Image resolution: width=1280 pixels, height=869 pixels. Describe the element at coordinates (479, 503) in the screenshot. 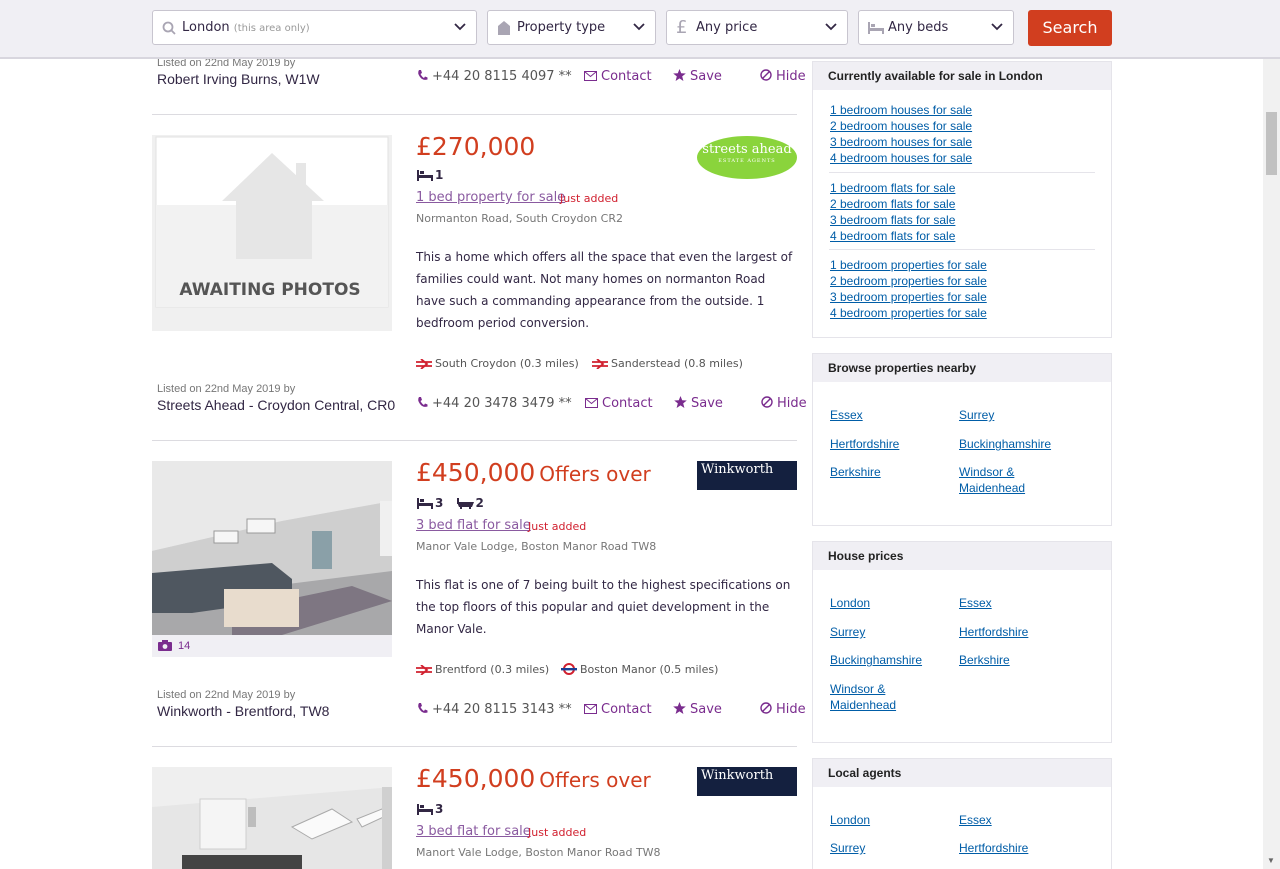

I see `baths-value: 2` at that location.